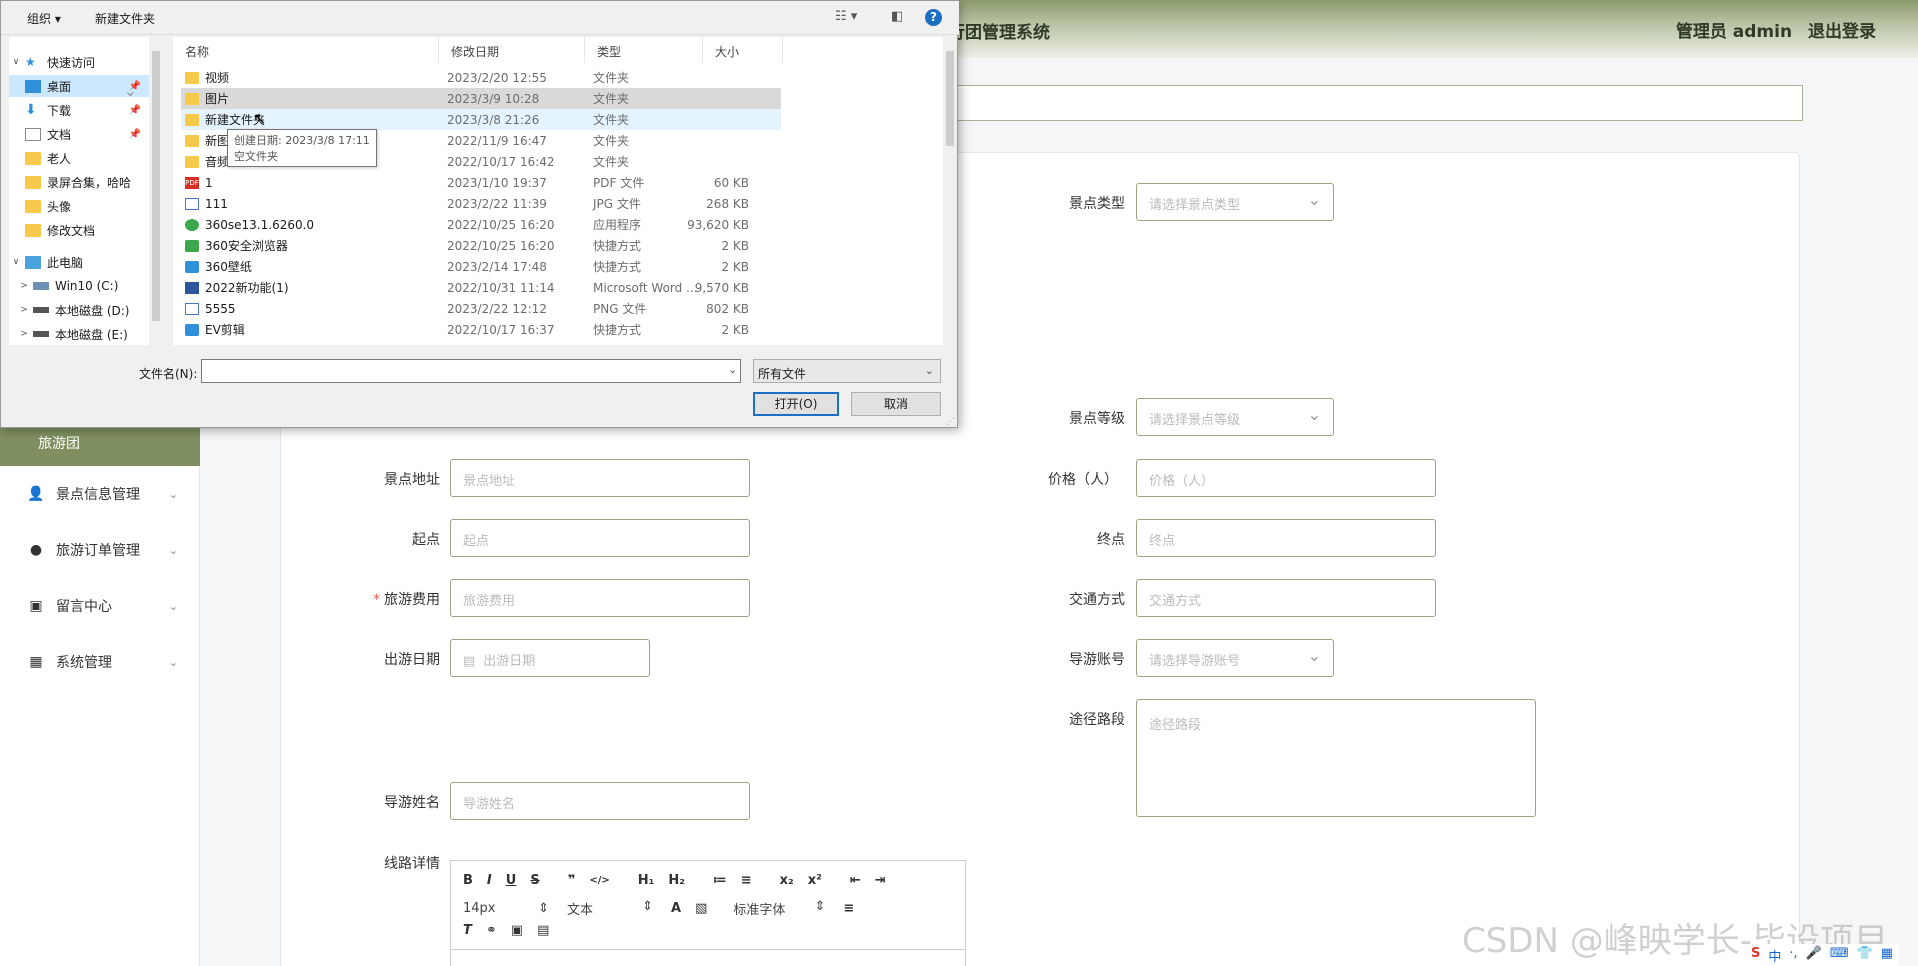 This screenshot has width=1918, height=966. I want to click on filename-dropdown-icon: ⌄, so click(732, 369).